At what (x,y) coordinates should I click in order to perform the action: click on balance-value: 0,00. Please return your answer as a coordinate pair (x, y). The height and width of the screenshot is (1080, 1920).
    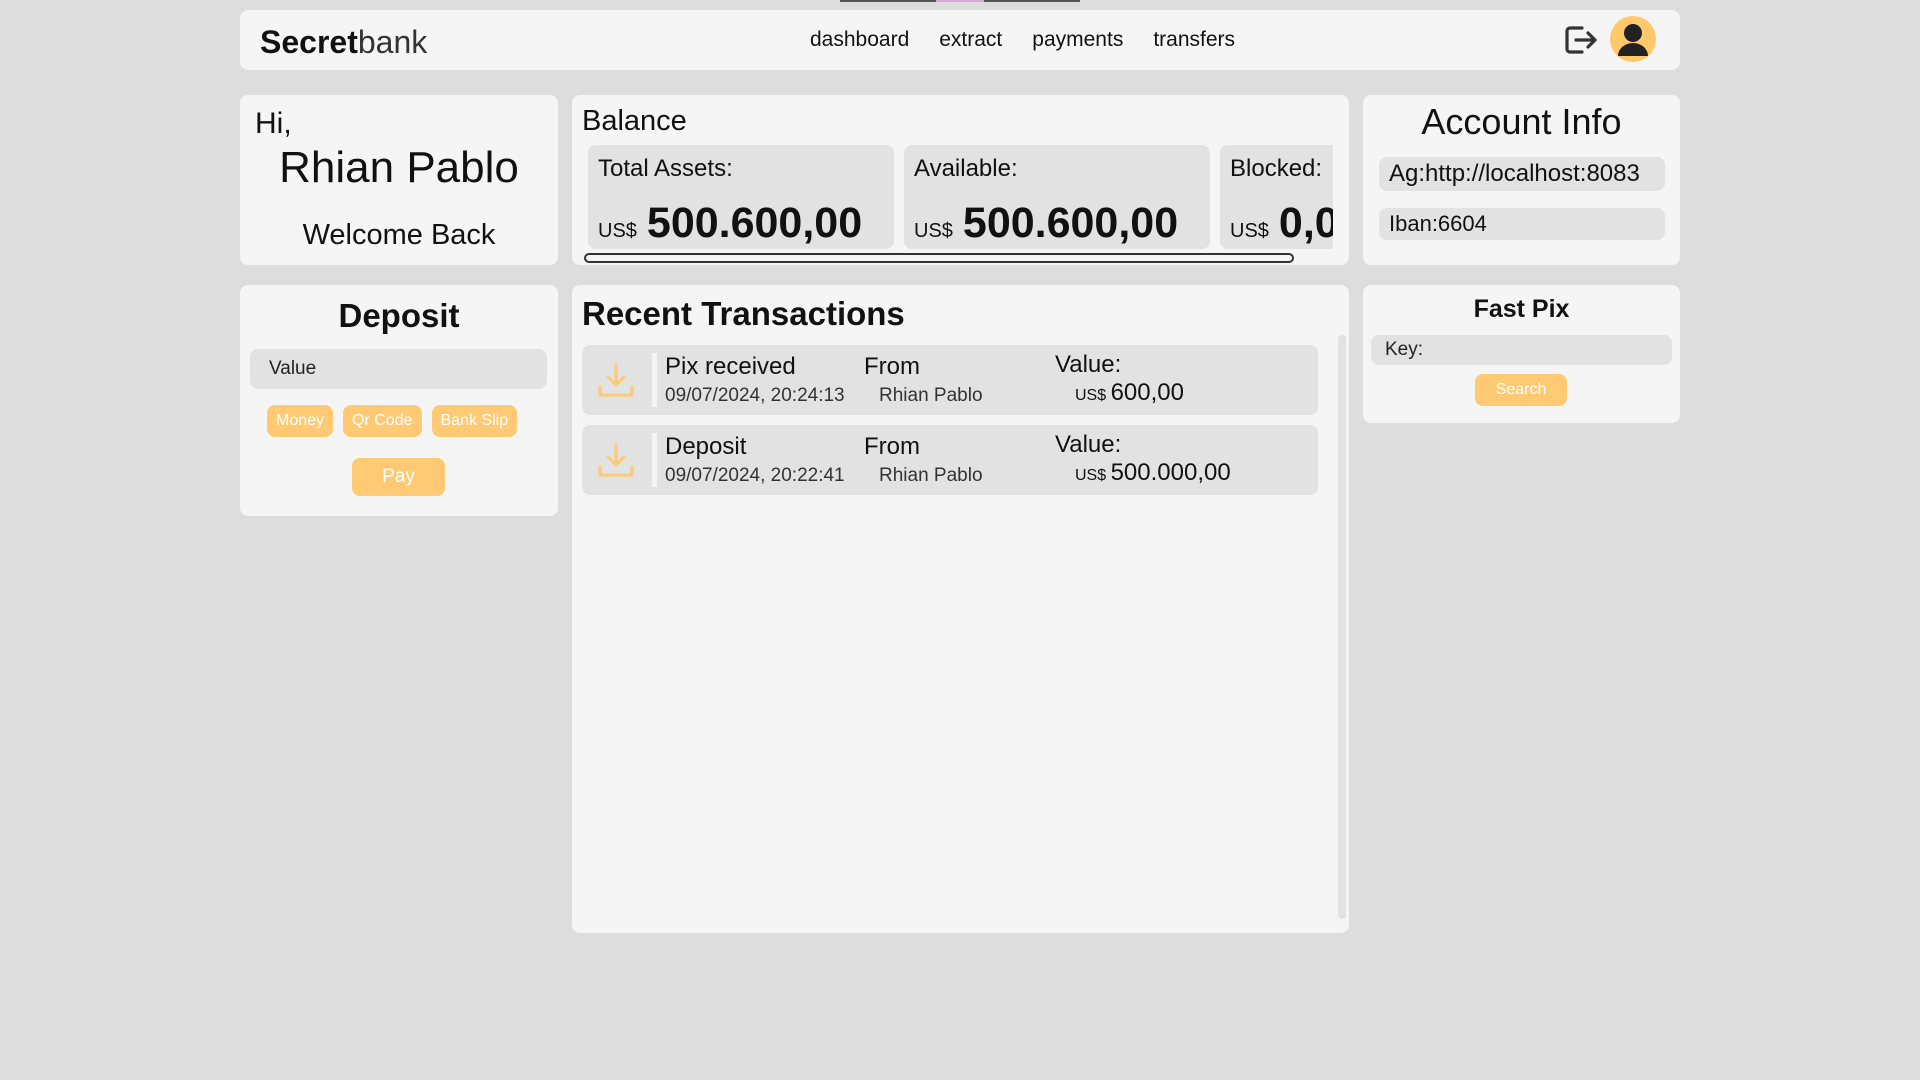
    Looking at the image, I should click on (1305, 223).